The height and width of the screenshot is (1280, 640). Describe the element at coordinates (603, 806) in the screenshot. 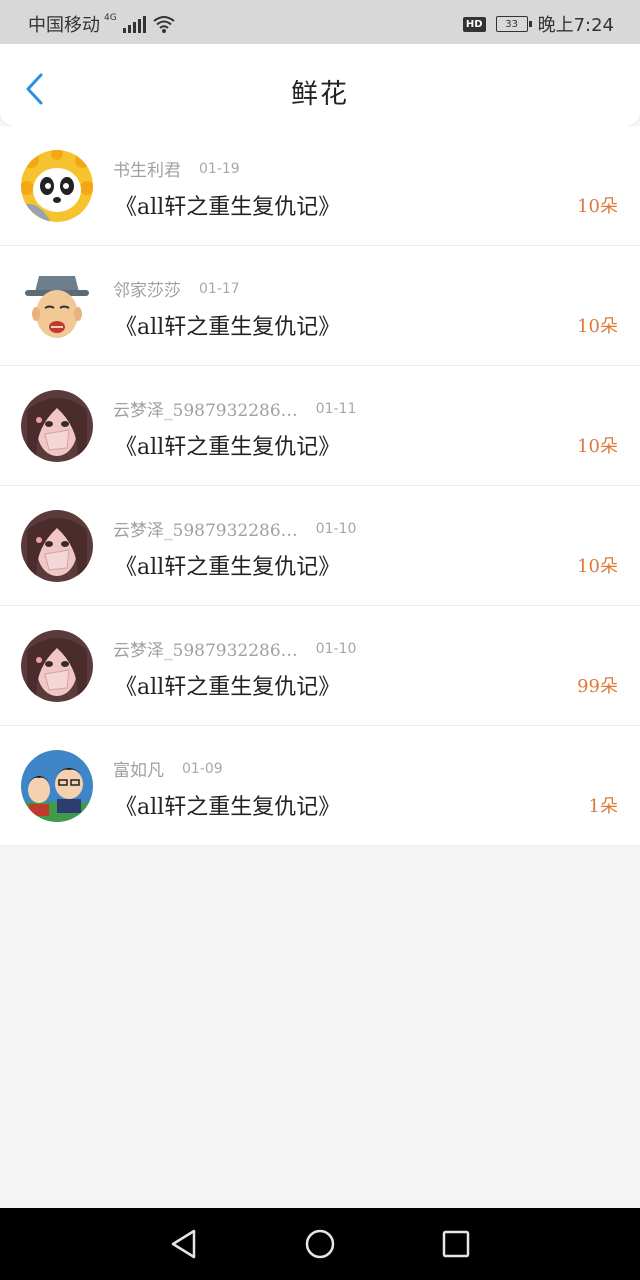

I see `flower-amount: 1朵` at that location.